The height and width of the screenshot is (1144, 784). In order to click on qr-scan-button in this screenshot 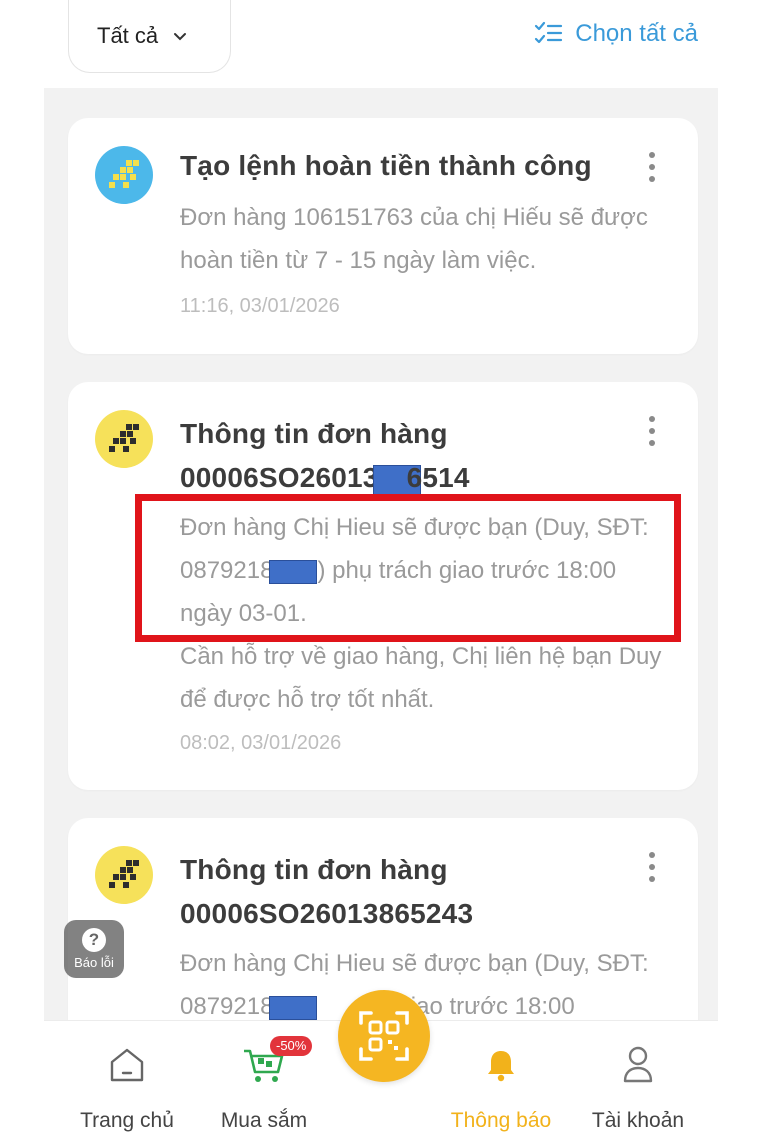, I will do `click(384, 1036)`.